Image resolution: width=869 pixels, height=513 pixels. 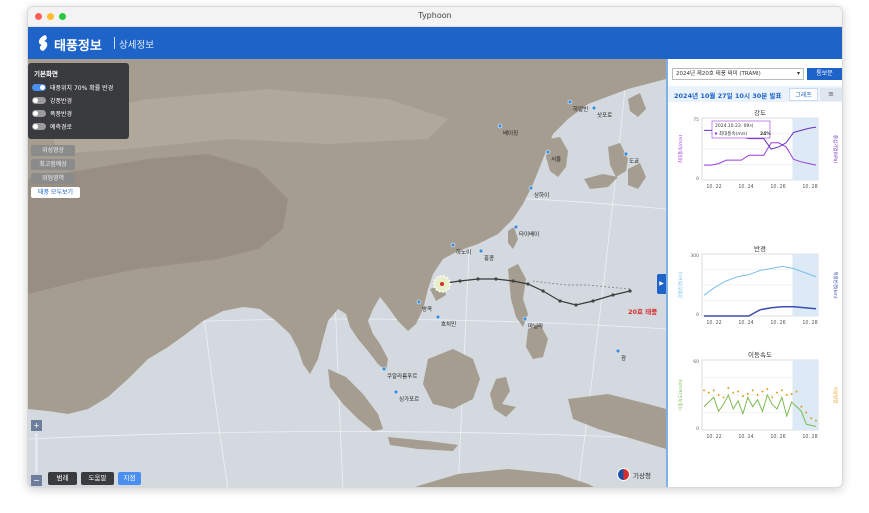 What do you see at coordinates (53, 164) in the screenshot?
I see `layer-button: 최고점예상` at bounding box center [53, 164].